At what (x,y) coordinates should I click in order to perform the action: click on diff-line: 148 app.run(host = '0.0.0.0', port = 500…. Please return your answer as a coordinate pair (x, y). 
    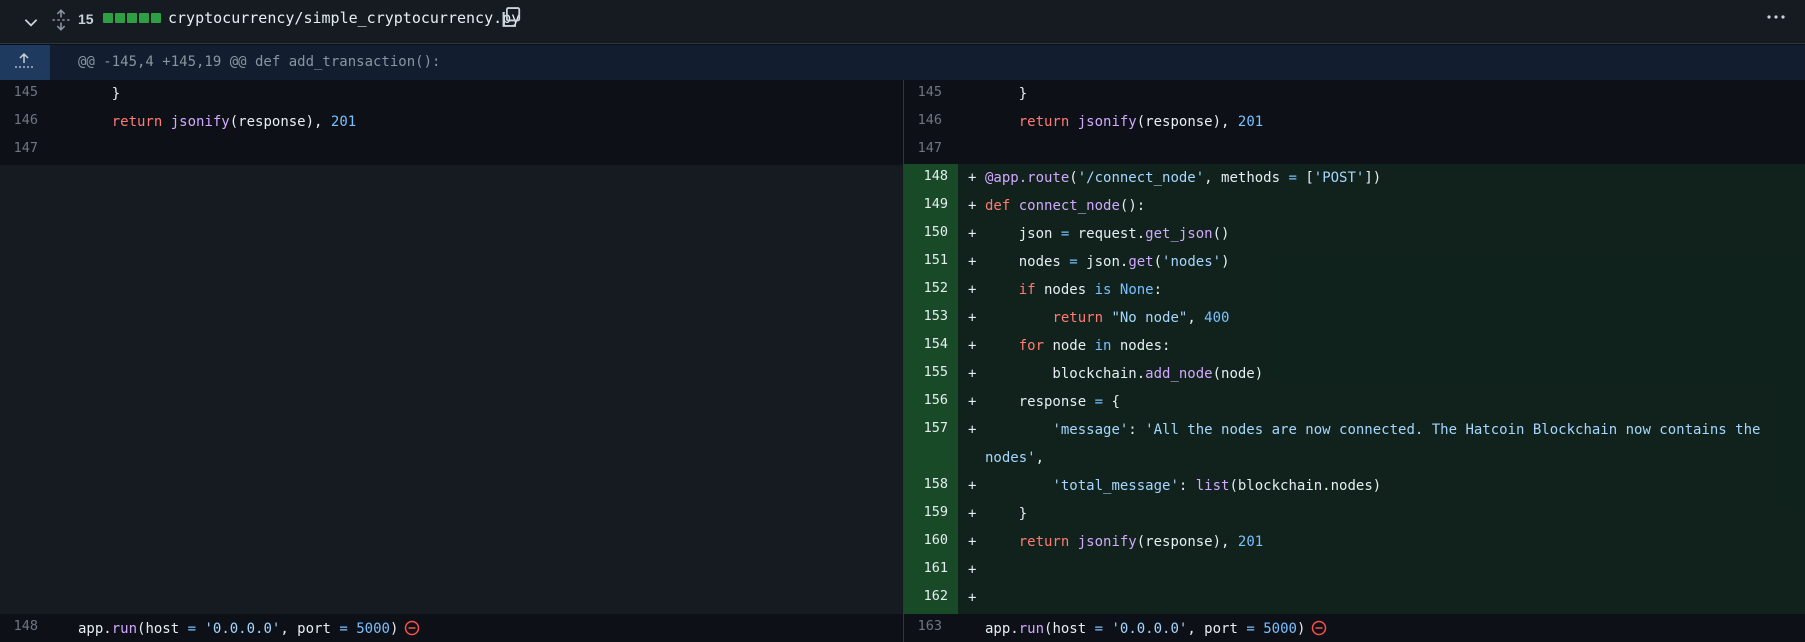
    Looking at the image, I should click on (451, 628).